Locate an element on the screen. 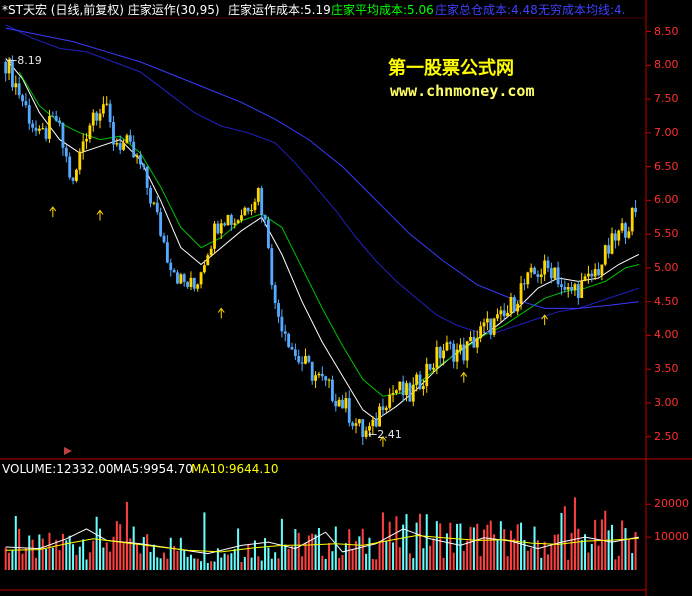 The image size is (692, 596). price-tick-label: 8.50 is located at coordinates (666, 31).